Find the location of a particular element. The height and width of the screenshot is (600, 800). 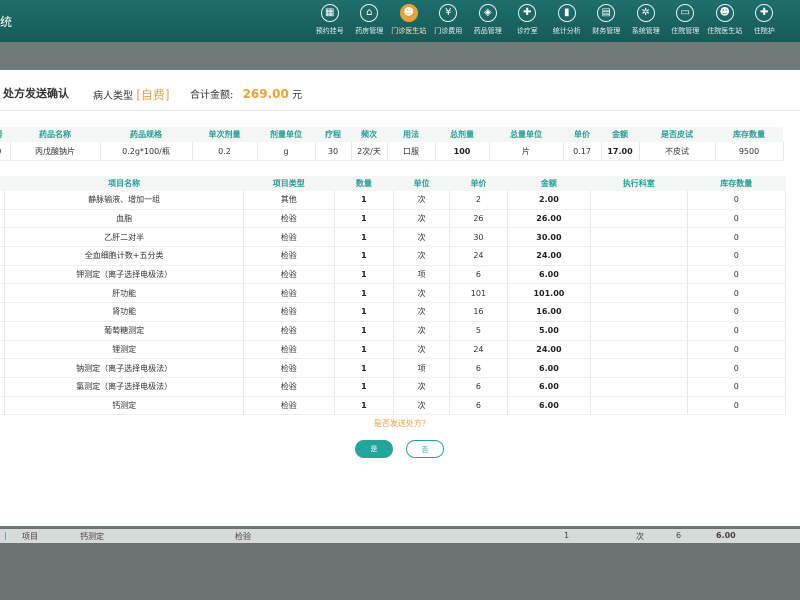

yes-button: 是 is located at coordinates (374, 449).